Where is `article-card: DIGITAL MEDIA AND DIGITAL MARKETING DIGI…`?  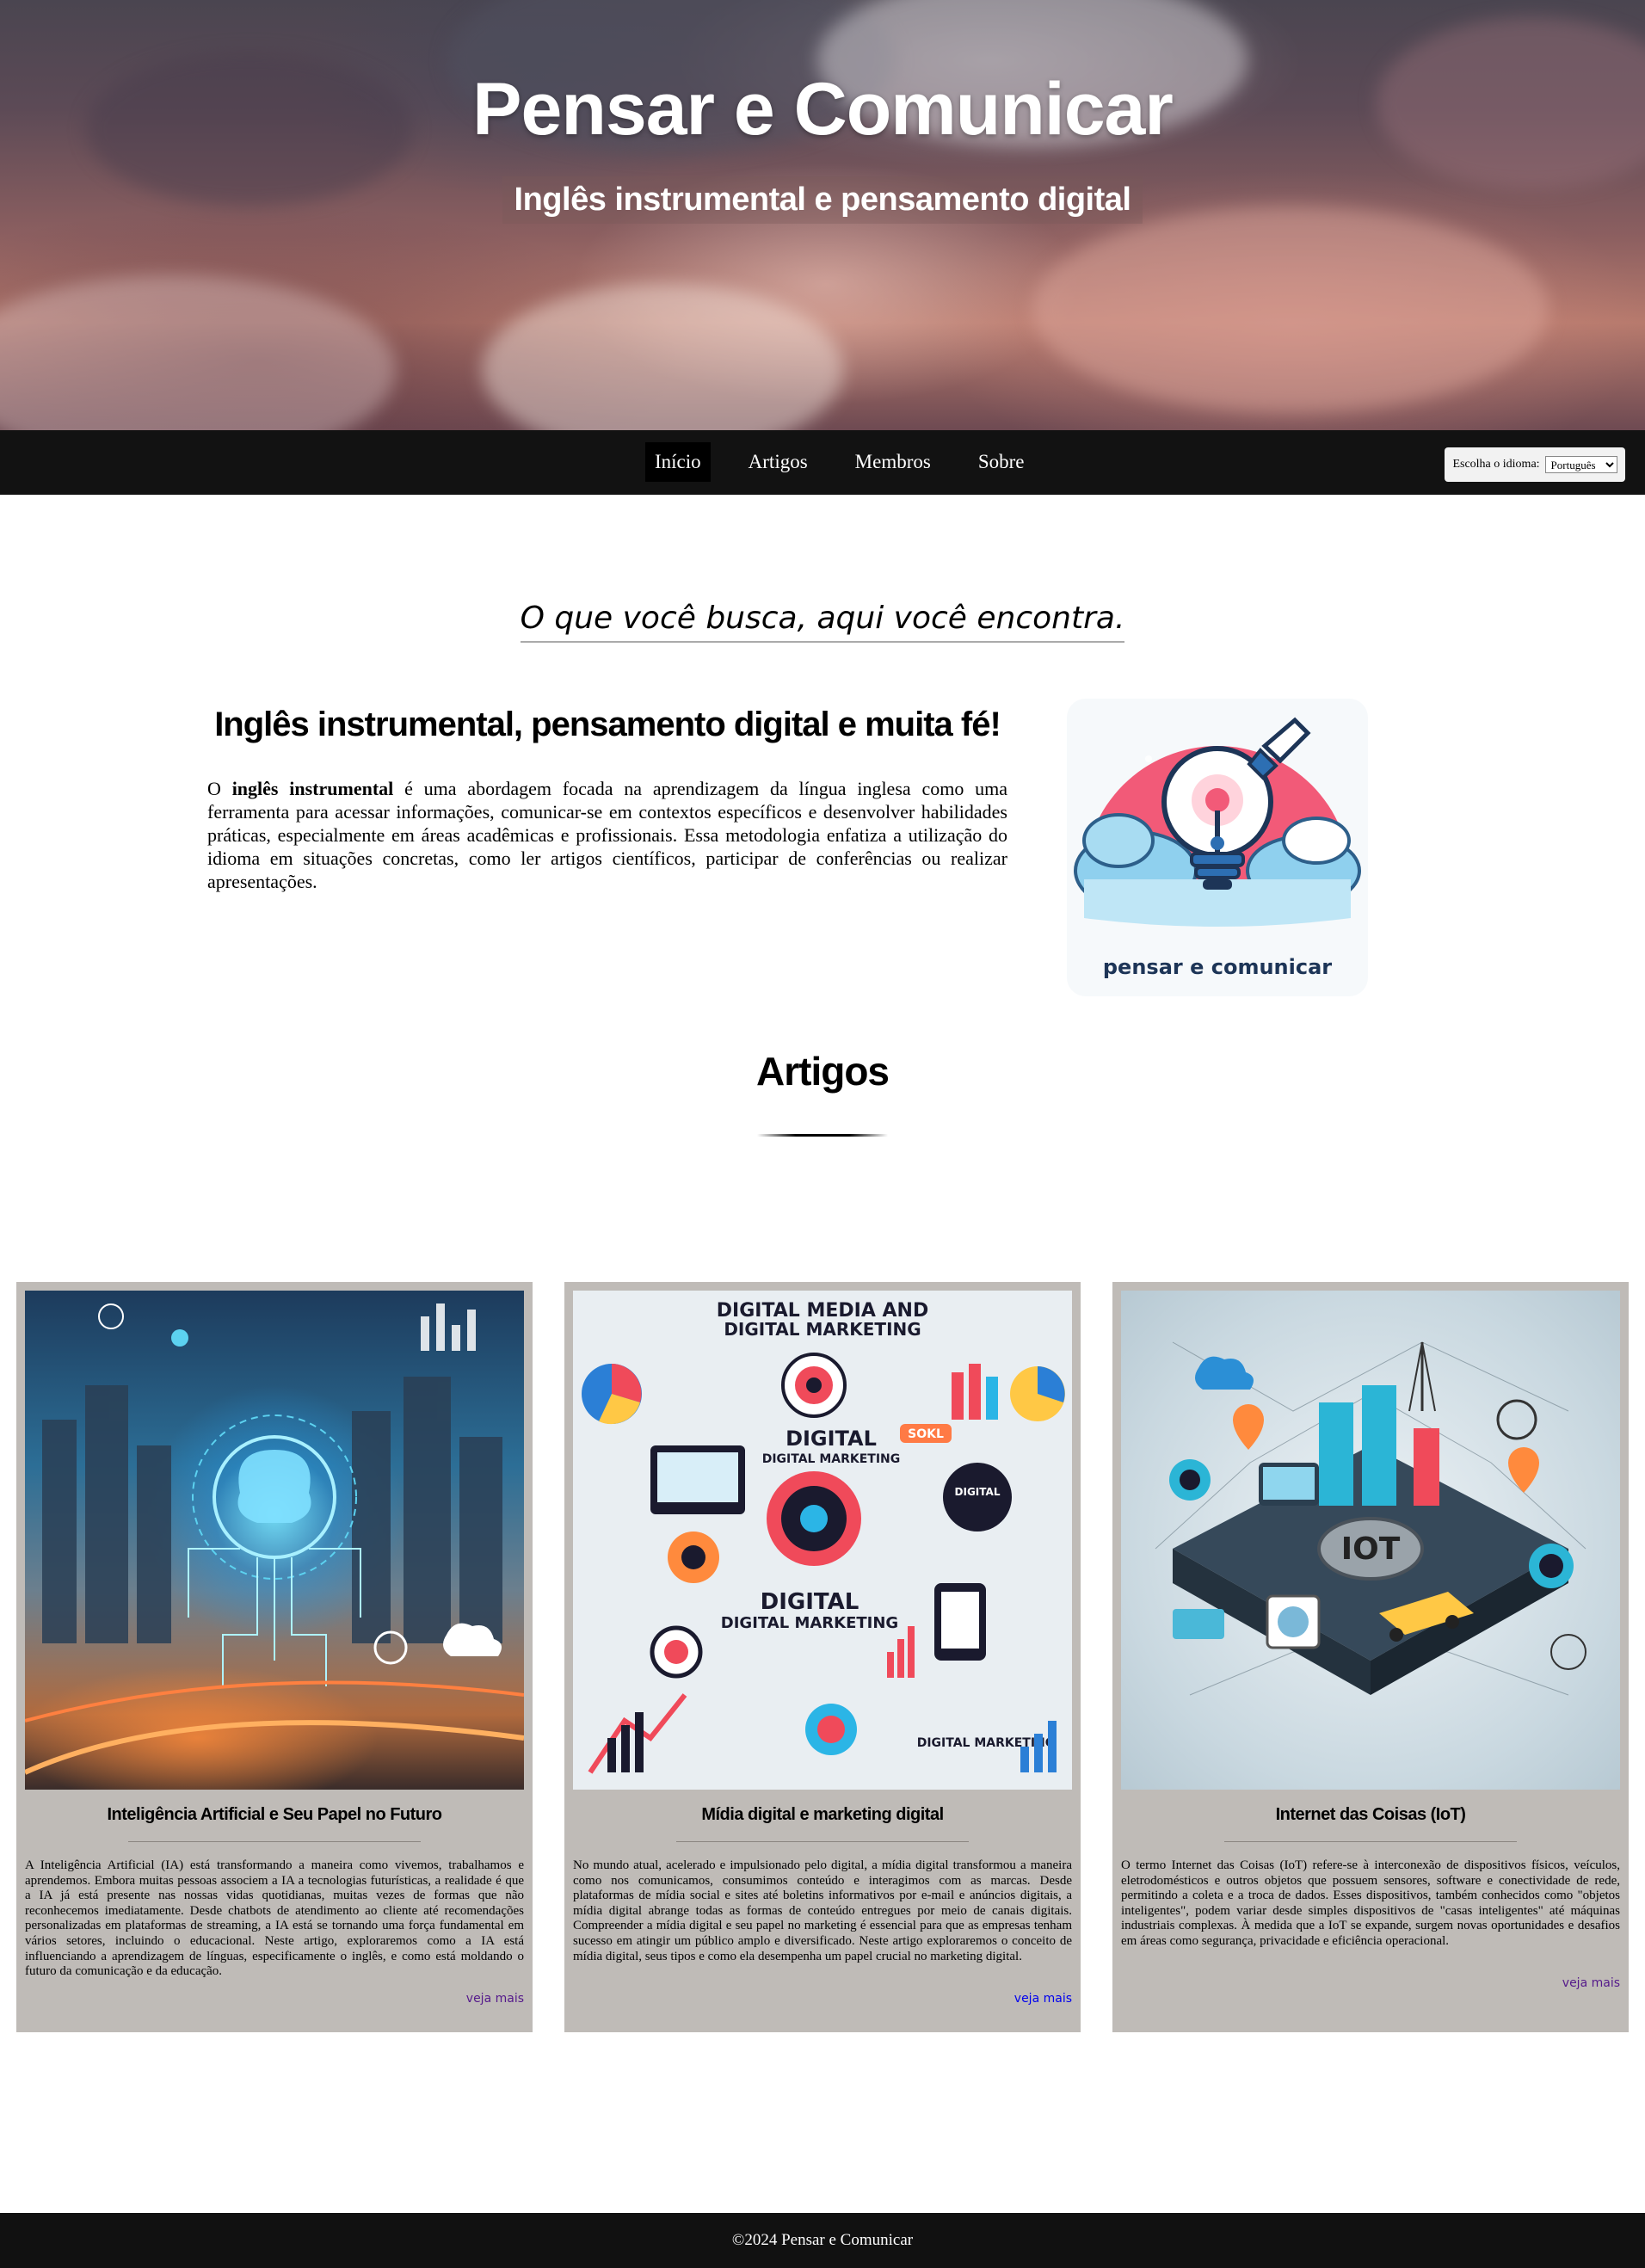
article-card: DIGITAL MEDIA AND DIGITAL MARKETING DIGI… is located at coordinates (822, 1657).